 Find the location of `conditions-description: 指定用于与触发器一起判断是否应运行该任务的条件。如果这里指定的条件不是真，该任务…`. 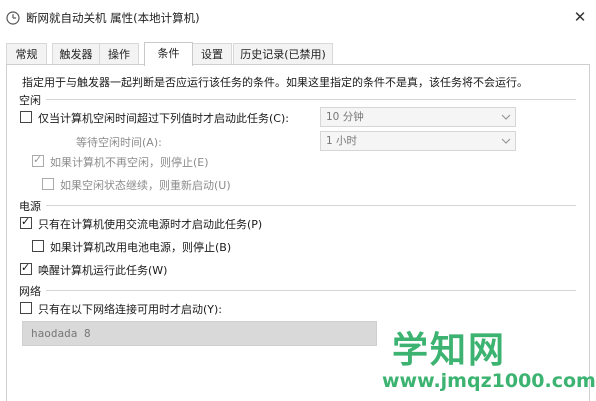

conditions-description: 指定用于与触发器一起判断是否应运行该任务的条件。如果这里指定的条件不是真，该任务… is located at coordinates (275, 82).